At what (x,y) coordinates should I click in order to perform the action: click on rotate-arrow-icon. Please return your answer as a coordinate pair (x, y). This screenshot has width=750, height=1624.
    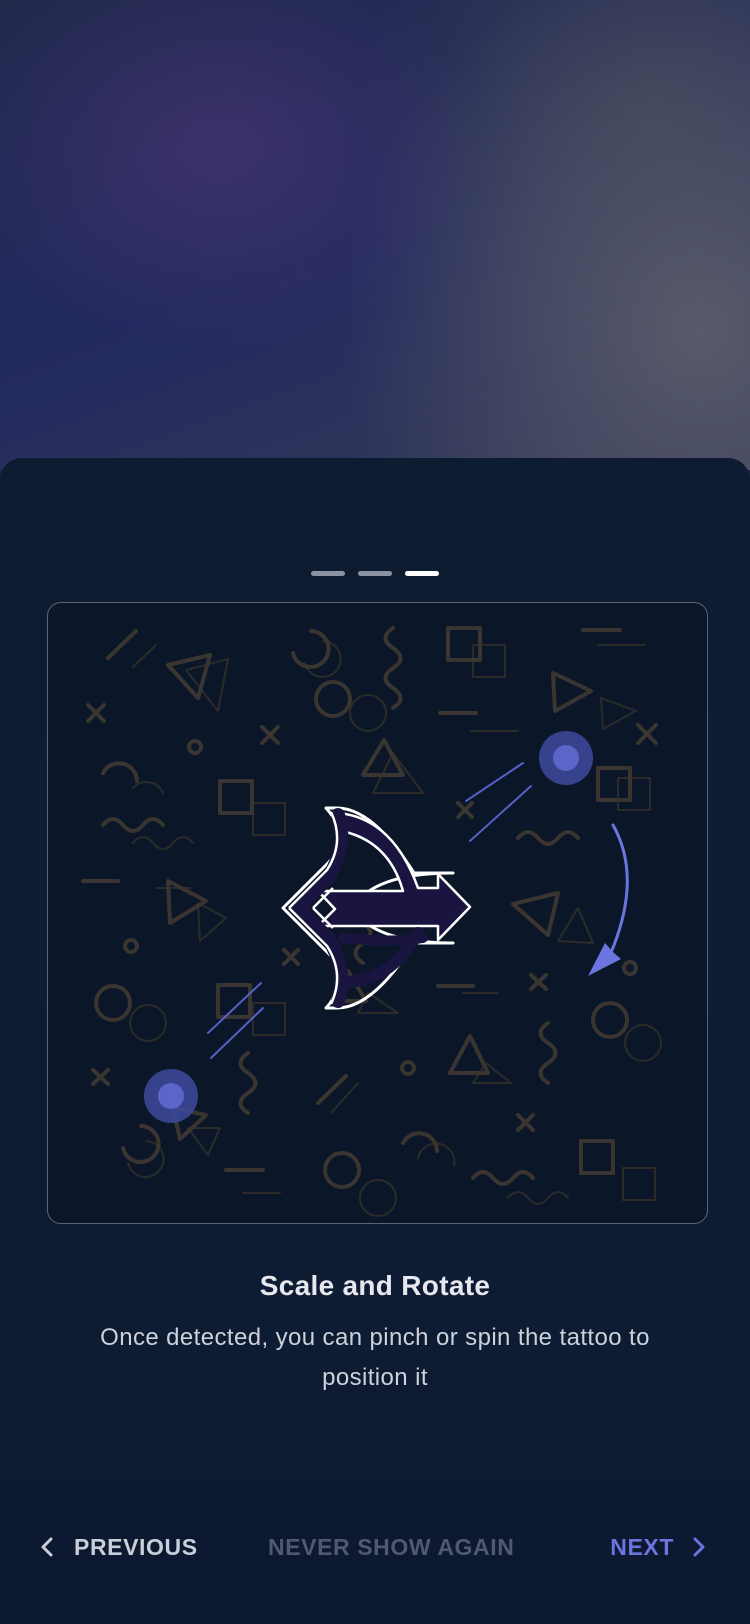
    Looking at the image, I should click on (608, 899).